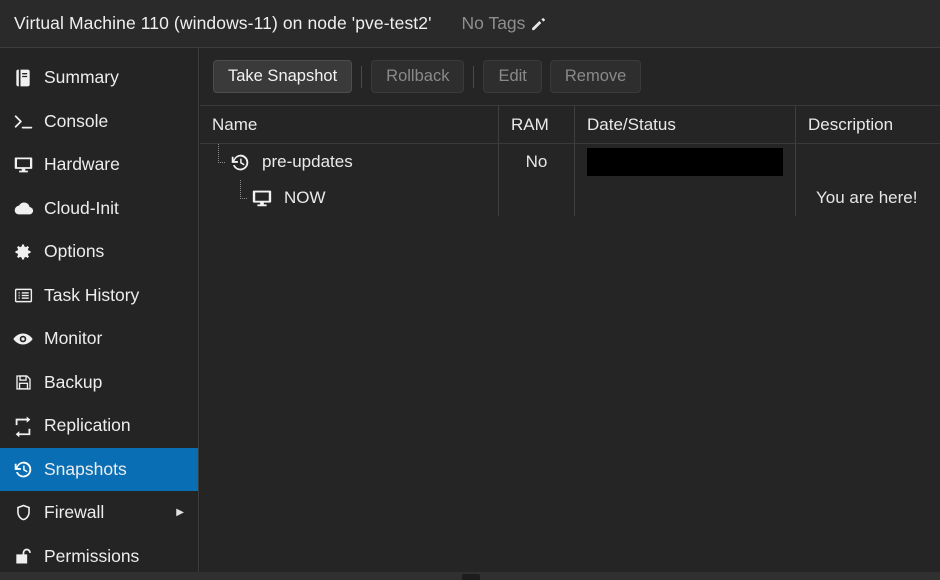 The height and width of the screenshot is (580, 940). Describe the element at coordinates (307, 161) in the screenshot. I see `snapshot-name: pre-updates` at that location.